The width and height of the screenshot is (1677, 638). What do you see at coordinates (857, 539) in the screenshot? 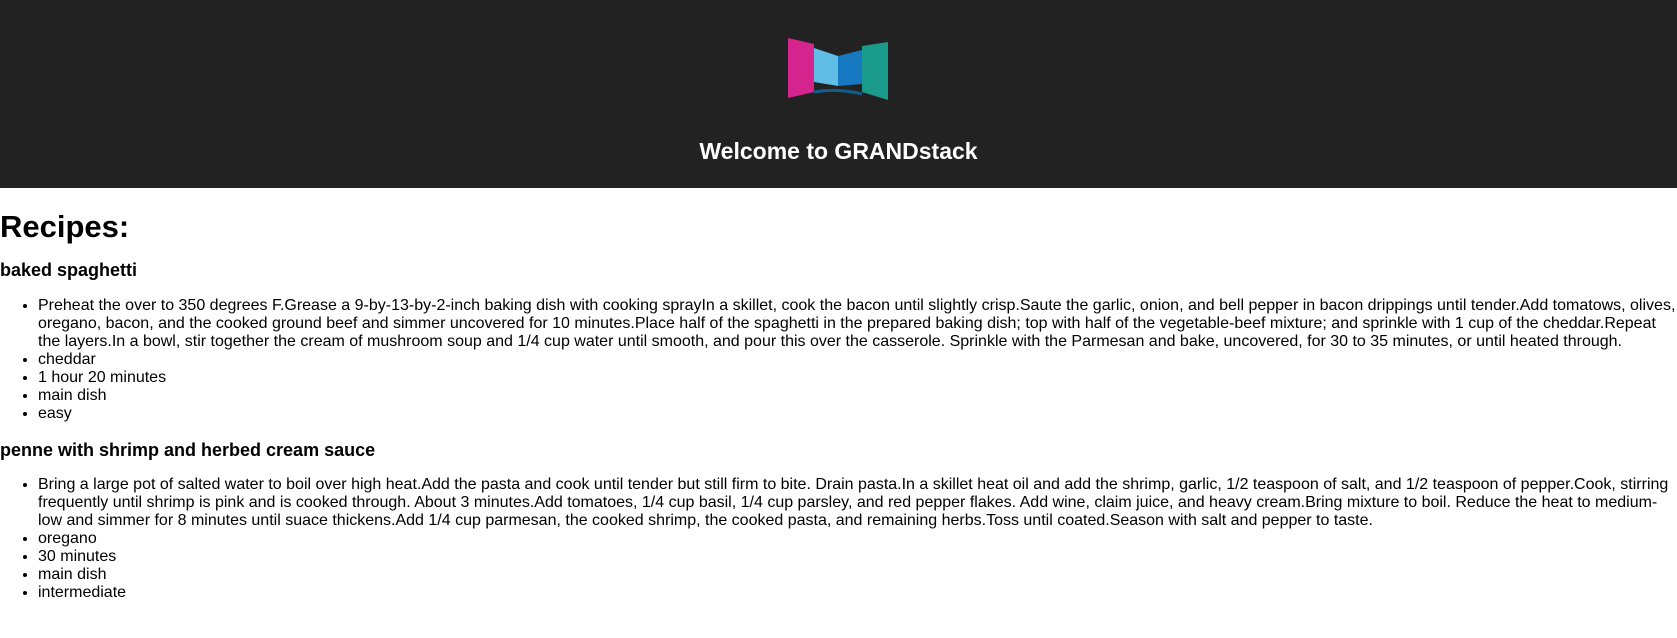
I see `recipe-ingredient: oregano` at bounding box center [857, 539].